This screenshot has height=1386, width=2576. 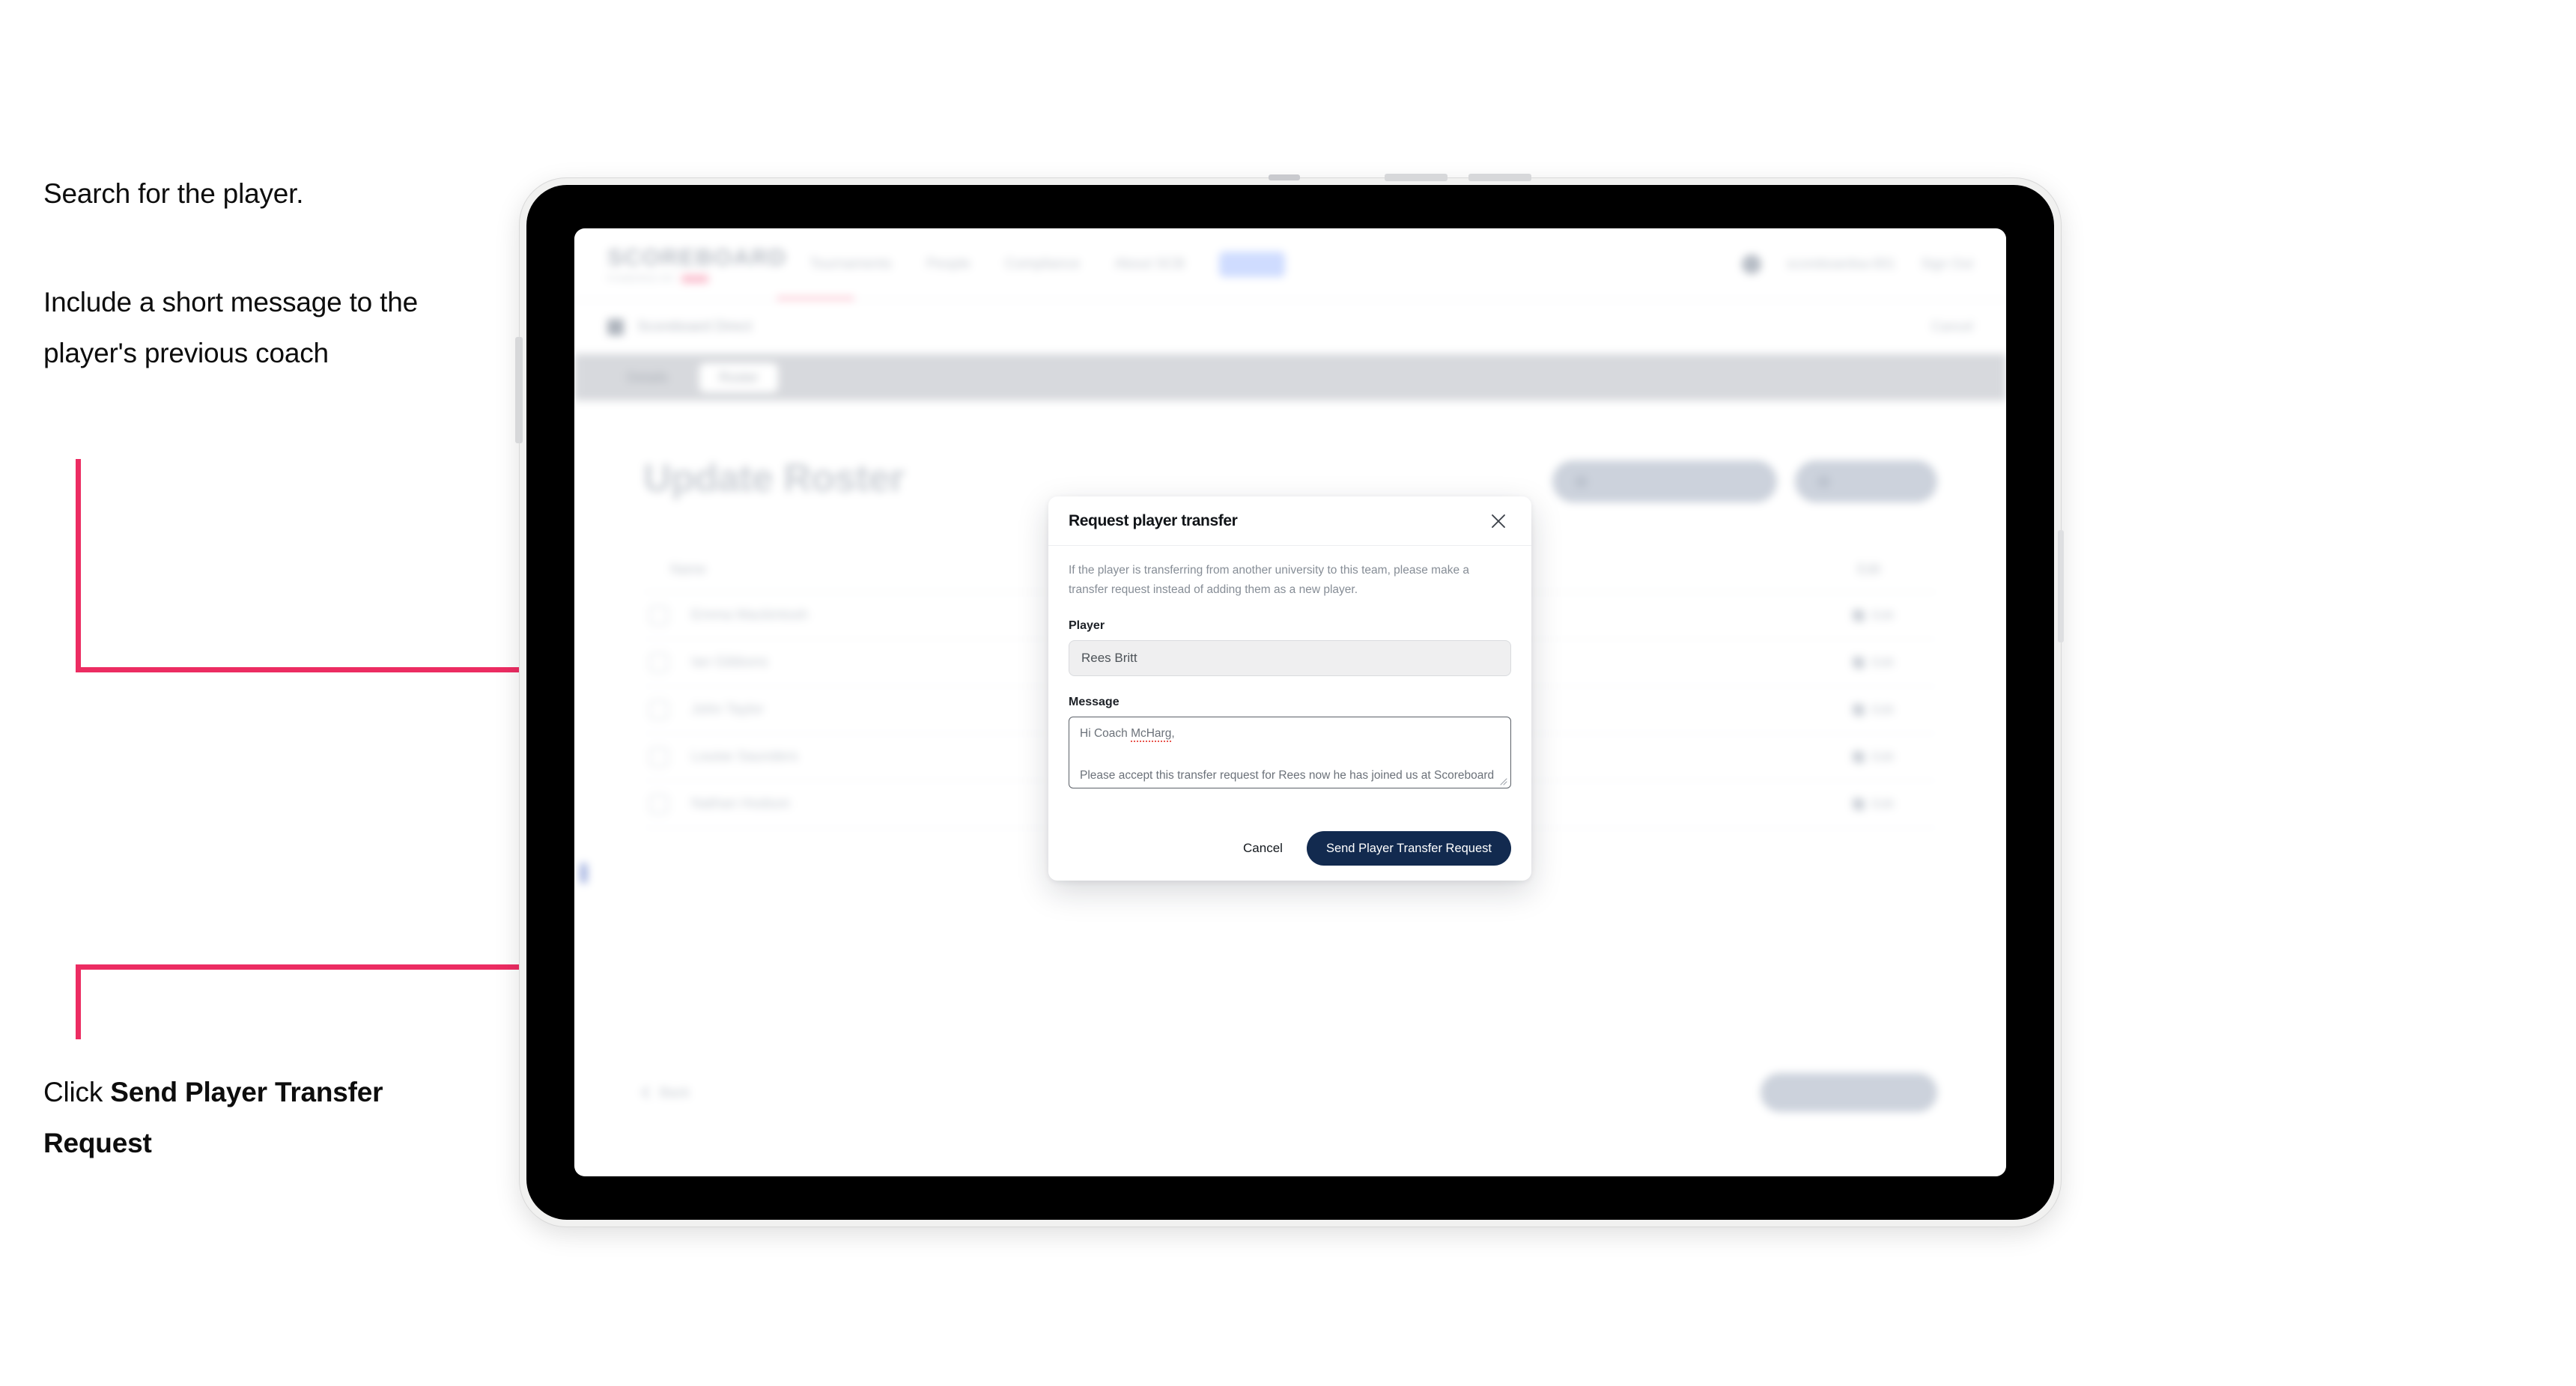 I want to click on column-header-edit: Edit, so click(x=1868, y=569).